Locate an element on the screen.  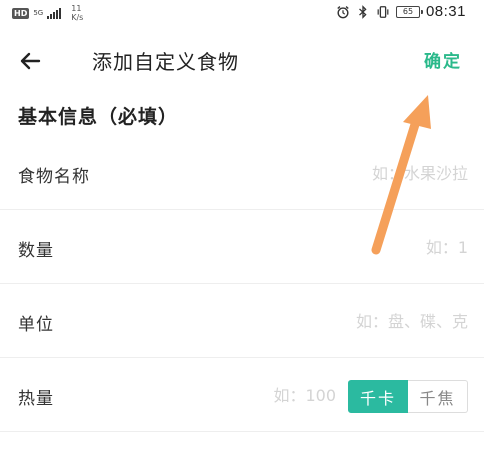
arrow-left-icon is located at coordinates (30, 61).